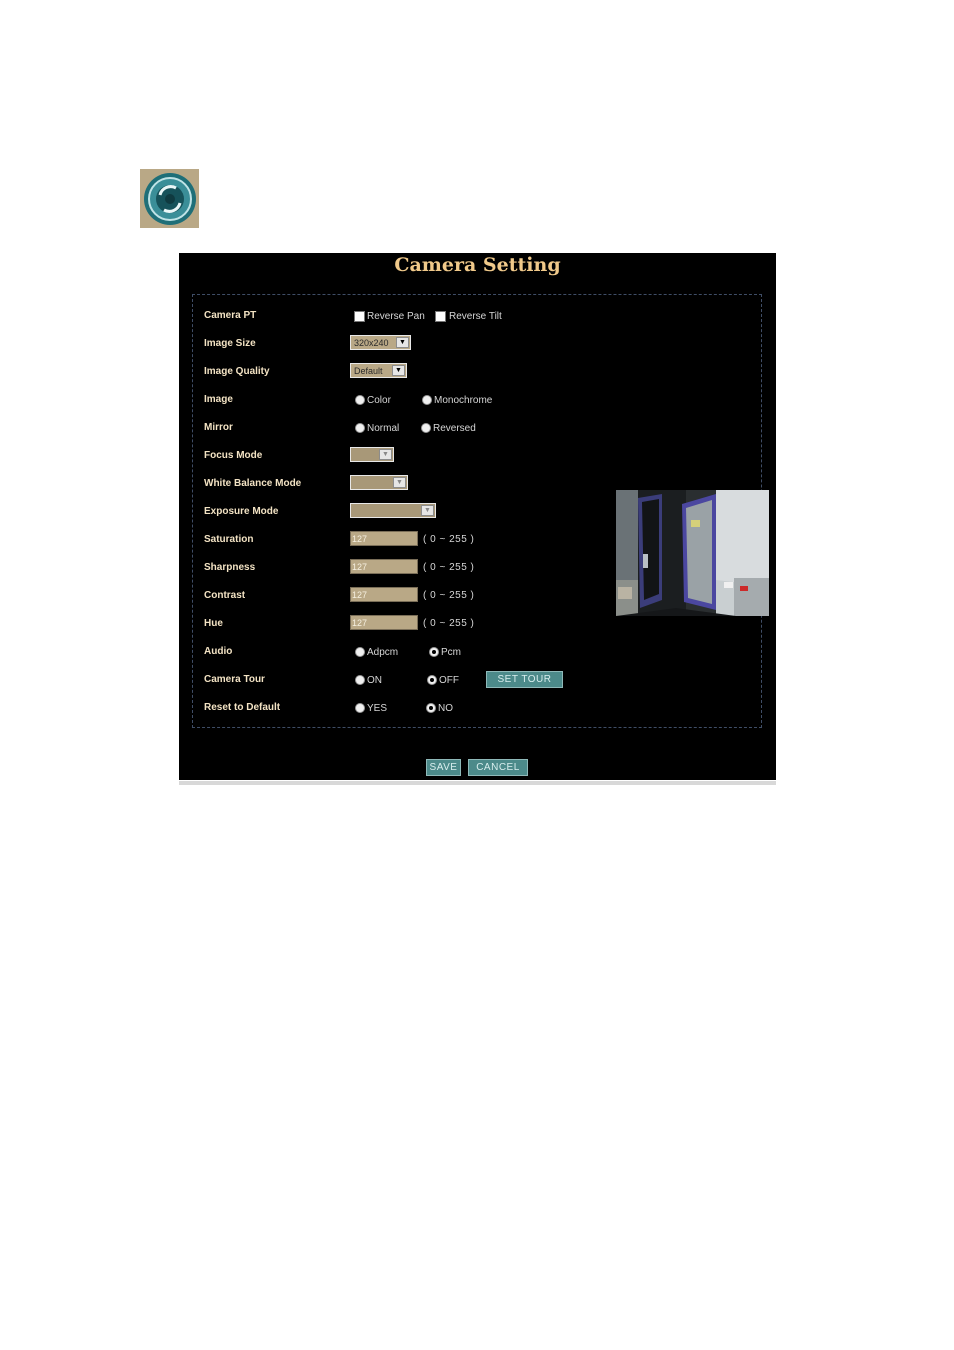  I want to click on row-image: Image Color Monochrome, so click(477, 401).